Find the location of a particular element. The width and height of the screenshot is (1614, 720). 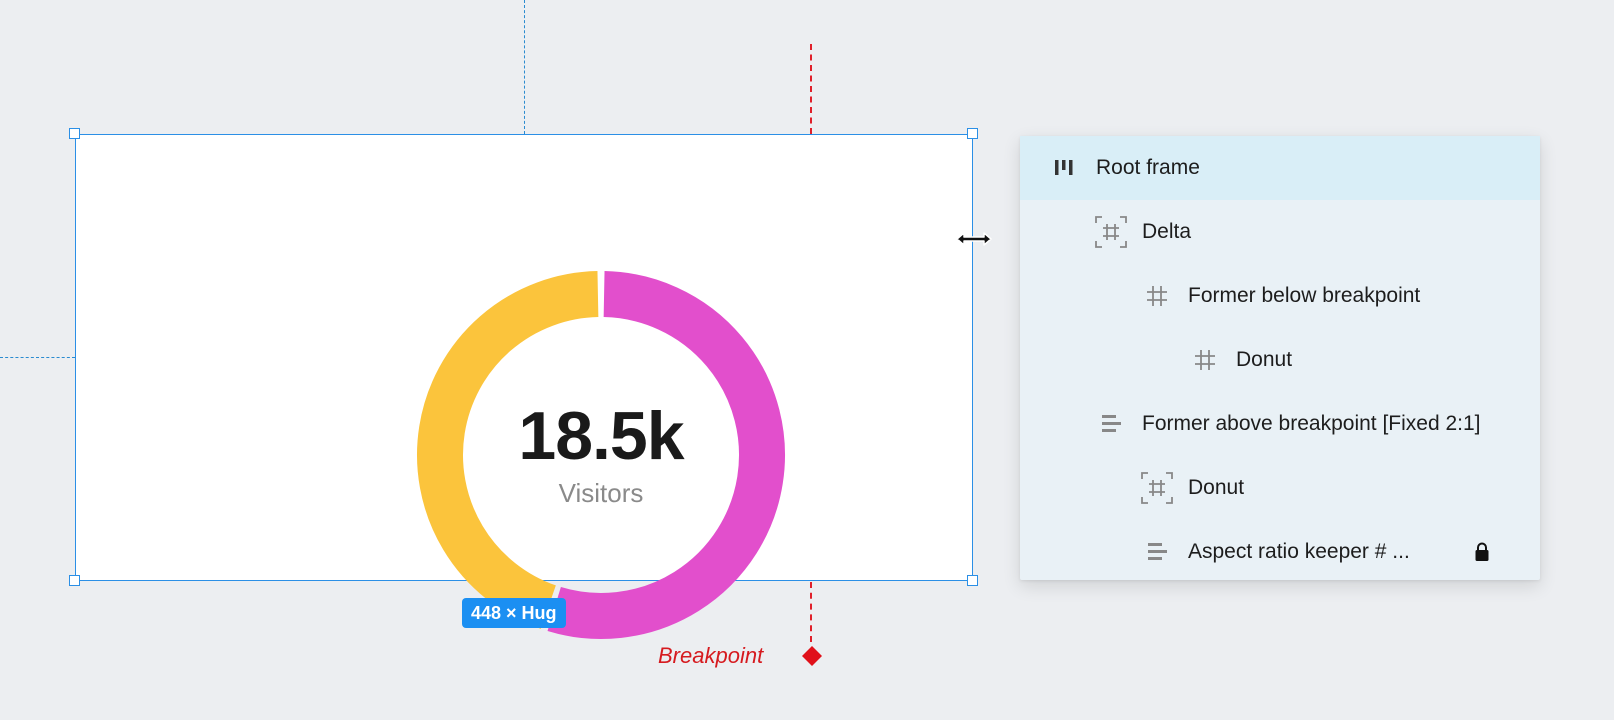

layer-row-former-above-breakpoint: Former above breakpoint [Fixed 2:1] is located at coordinates (1280, 424).